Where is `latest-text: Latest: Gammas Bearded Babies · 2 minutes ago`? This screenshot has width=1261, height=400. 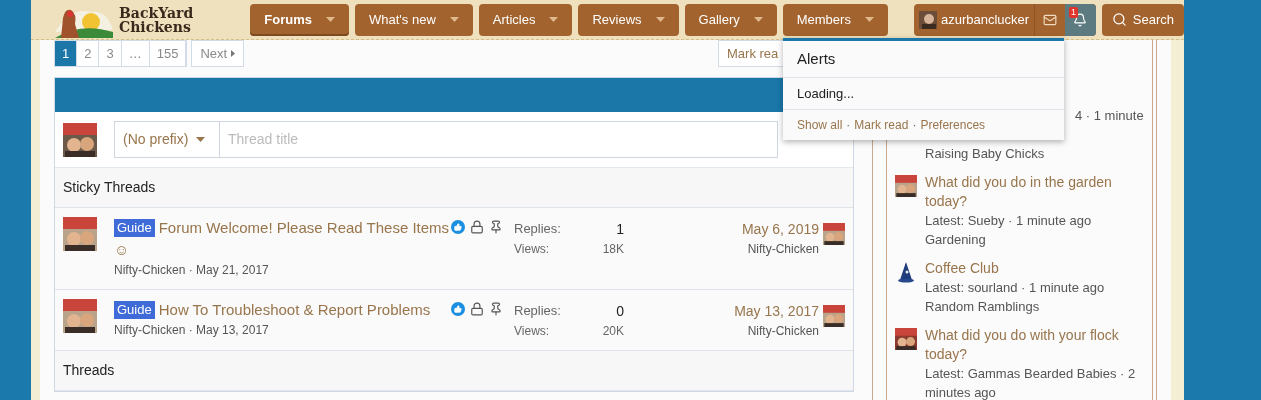 latest-text: Latest: Gammas Bearded Babies · 2 minutes ago is located at coordinates (1031, 382).